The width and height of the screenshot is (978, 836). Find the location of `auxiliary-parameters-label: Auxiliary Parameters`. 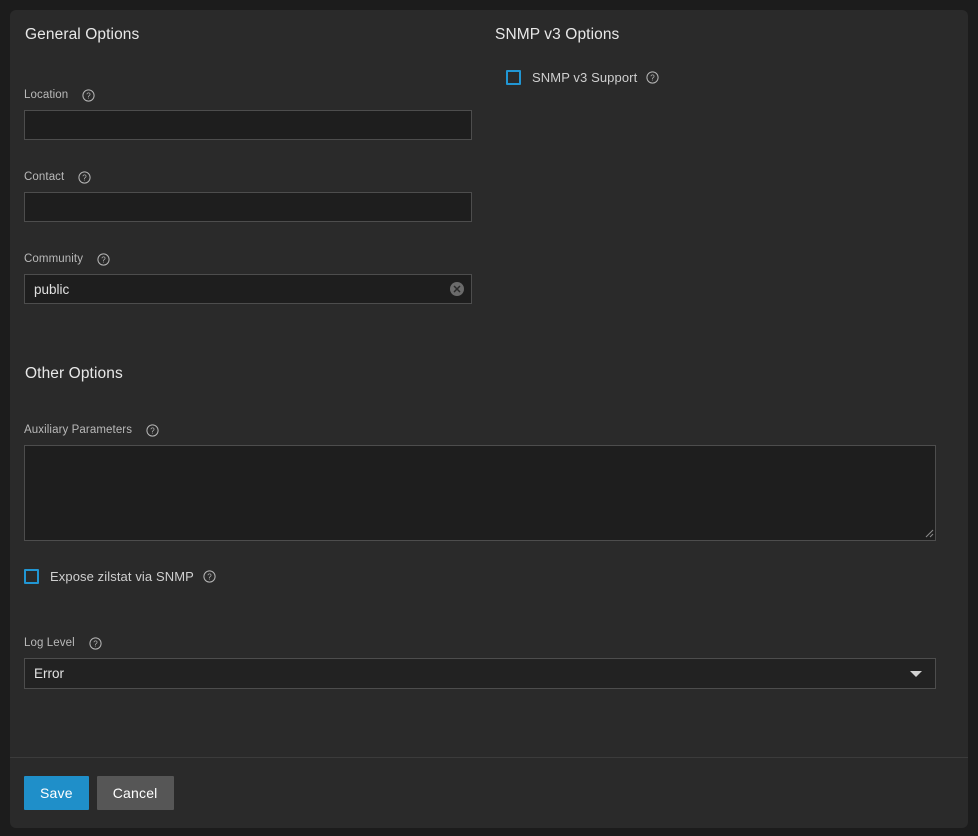

auxiliary-parameters-label: Auxiliary Parameters is located at coordinates (78, 430).